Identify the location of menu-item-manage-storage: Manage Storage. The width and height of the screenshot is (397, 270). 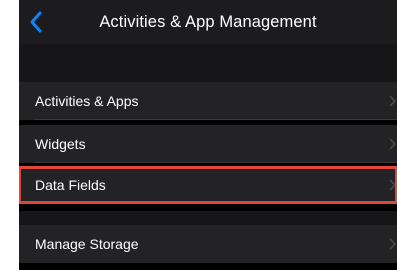
(208, 244).